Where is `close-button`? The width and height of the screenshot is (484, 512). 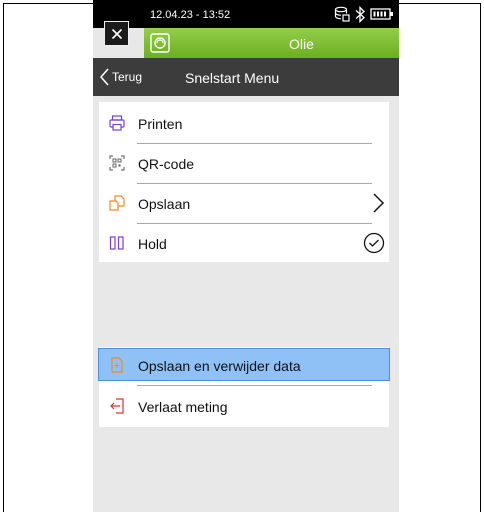
close-button is located at coordinates (116, 33).